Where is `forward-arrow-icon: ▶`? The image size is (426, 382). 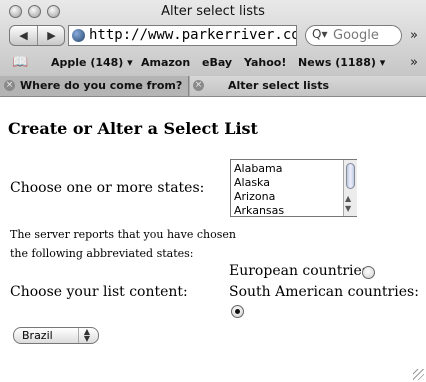
forward-arrow-icon: ▶ is located at coordinates (51, 35).